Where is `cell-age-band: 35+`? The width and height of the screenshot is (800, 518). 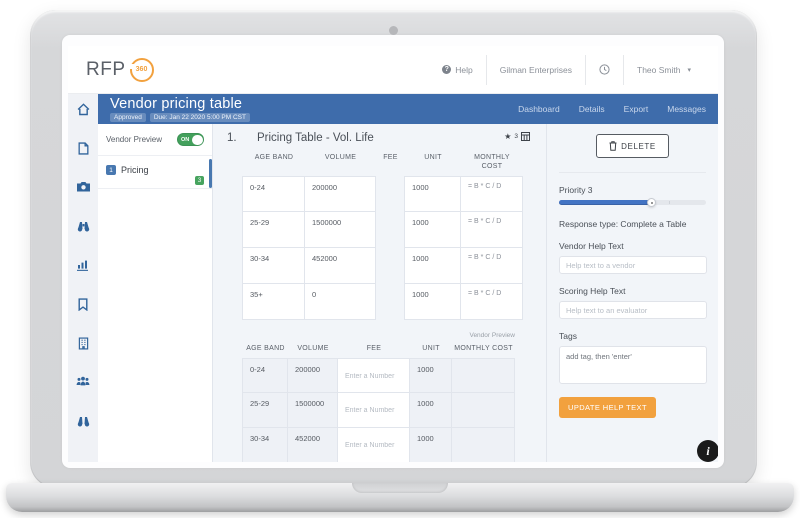 cell-age-band: 35+ is located at coordinates (273, 302).